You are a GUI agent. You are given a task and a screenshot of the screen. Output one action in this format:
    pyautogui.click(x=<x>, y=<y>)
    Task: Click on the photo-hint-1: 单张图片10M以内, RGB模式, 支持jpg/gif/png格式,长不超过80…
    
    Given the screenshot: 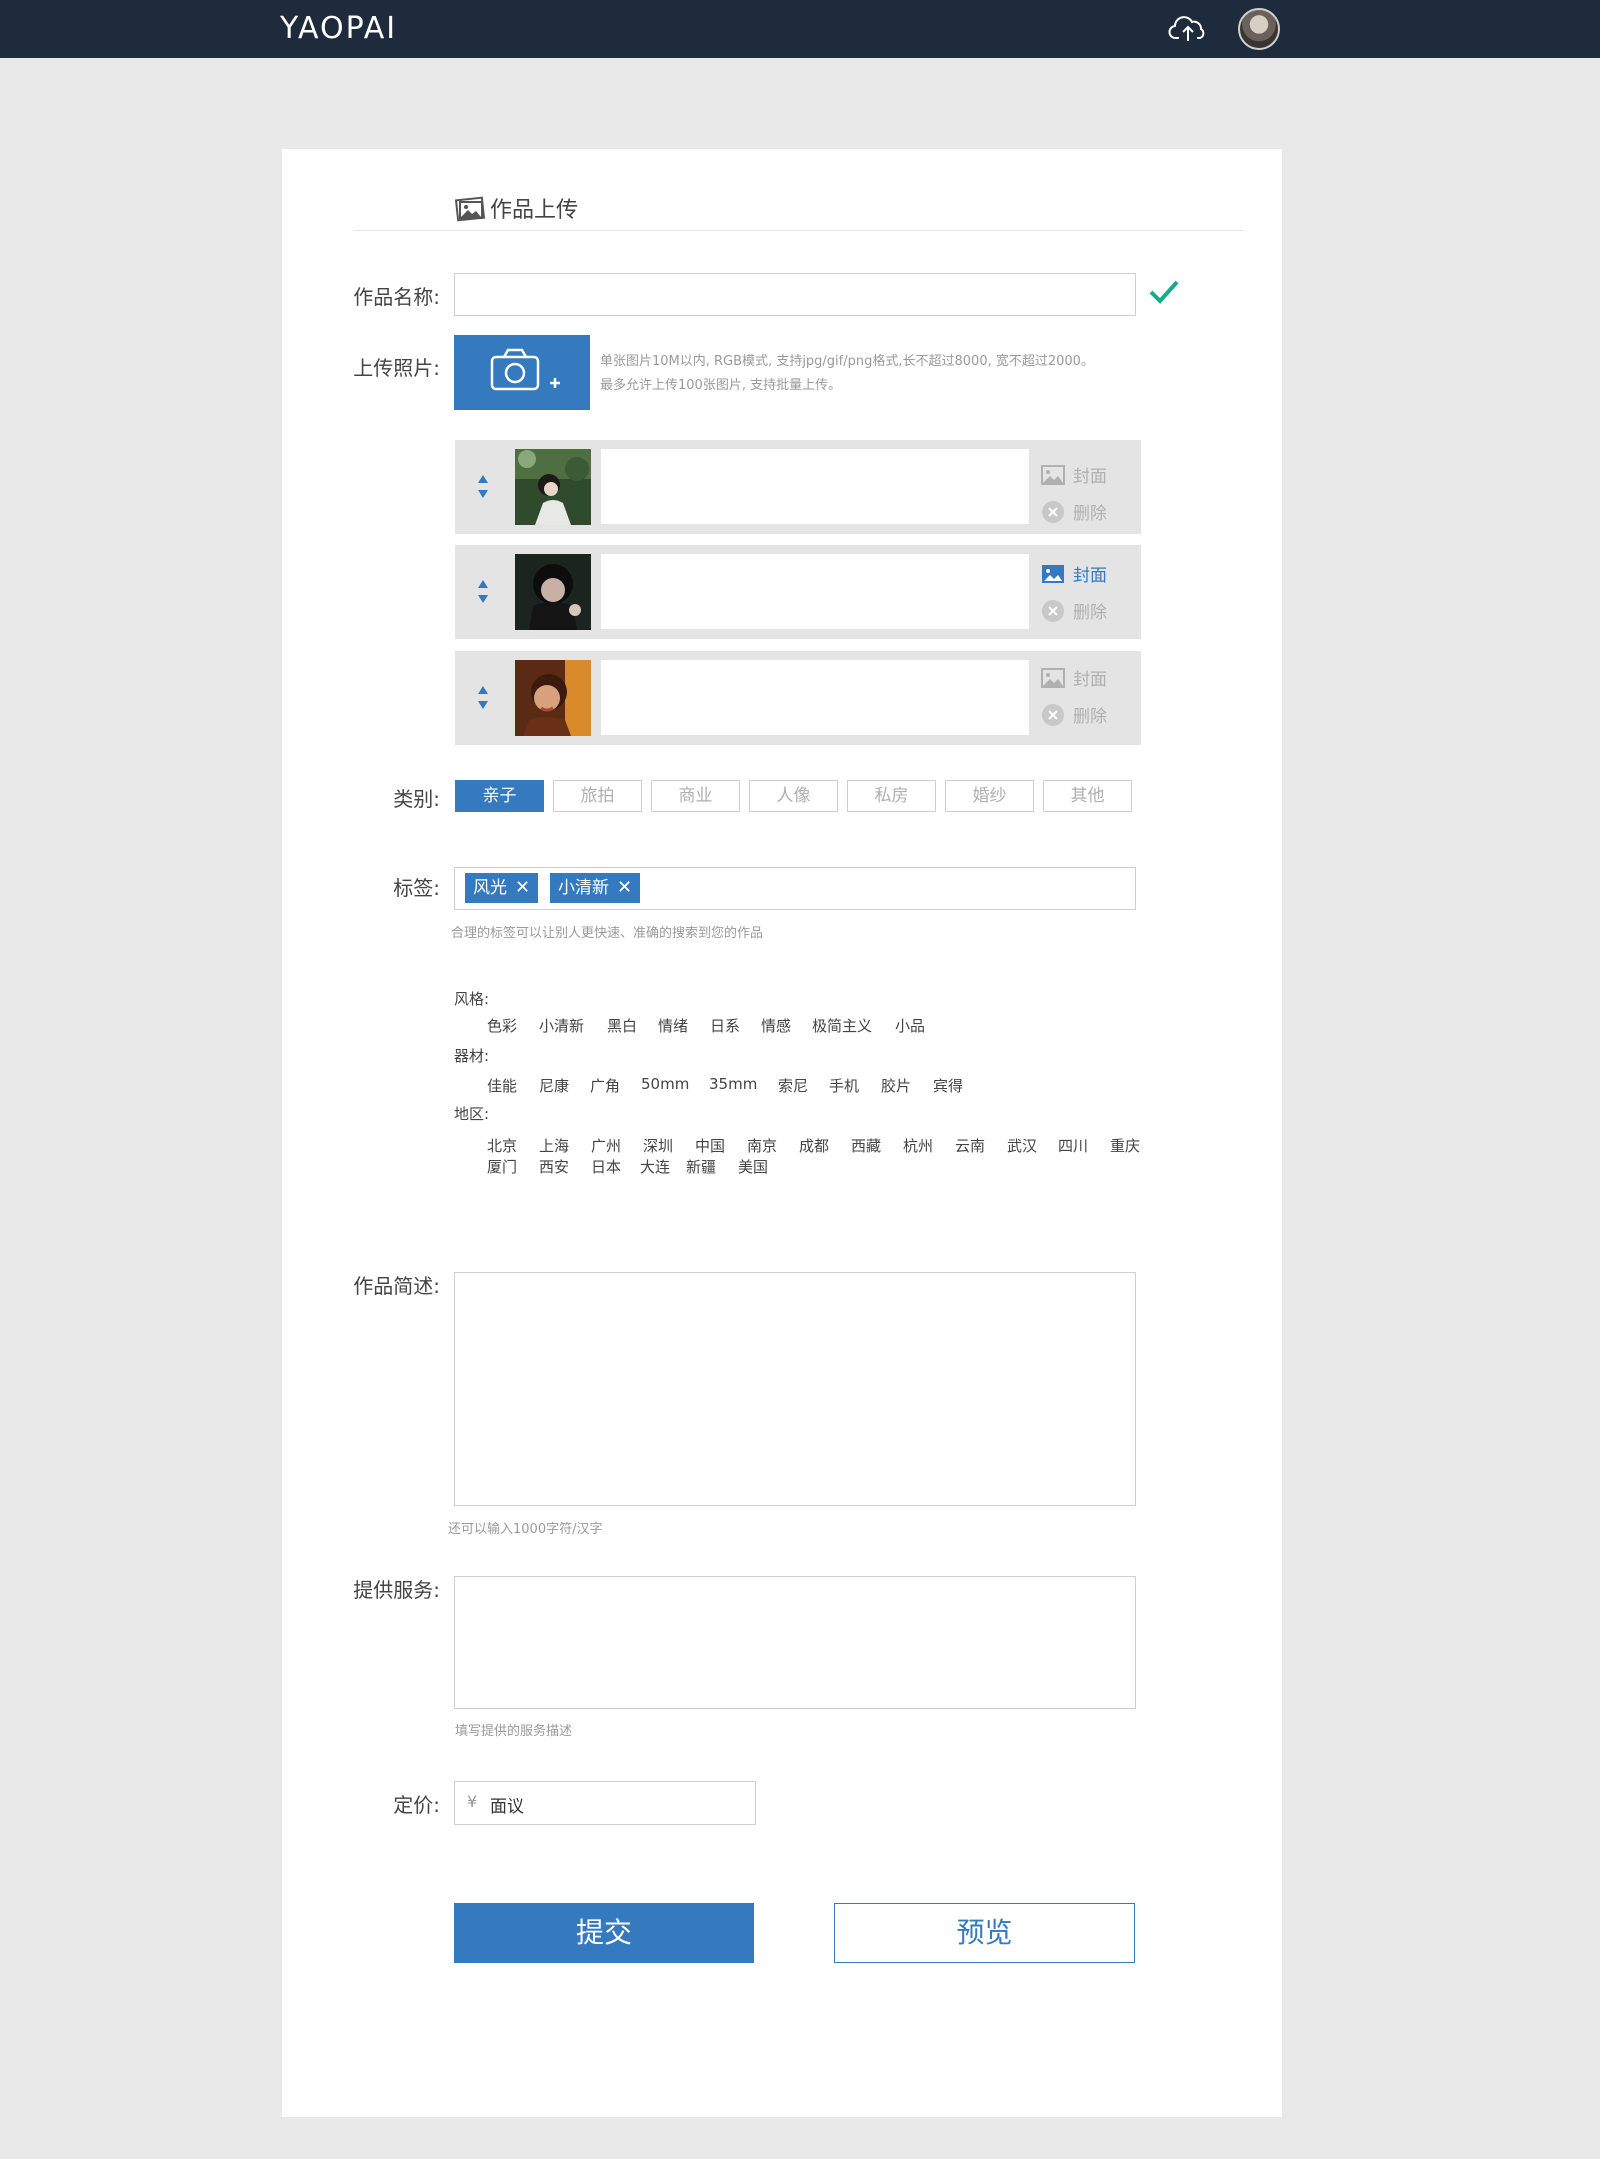 What is the action you would take?
    pyautogui.click(x=847, y=361)
    